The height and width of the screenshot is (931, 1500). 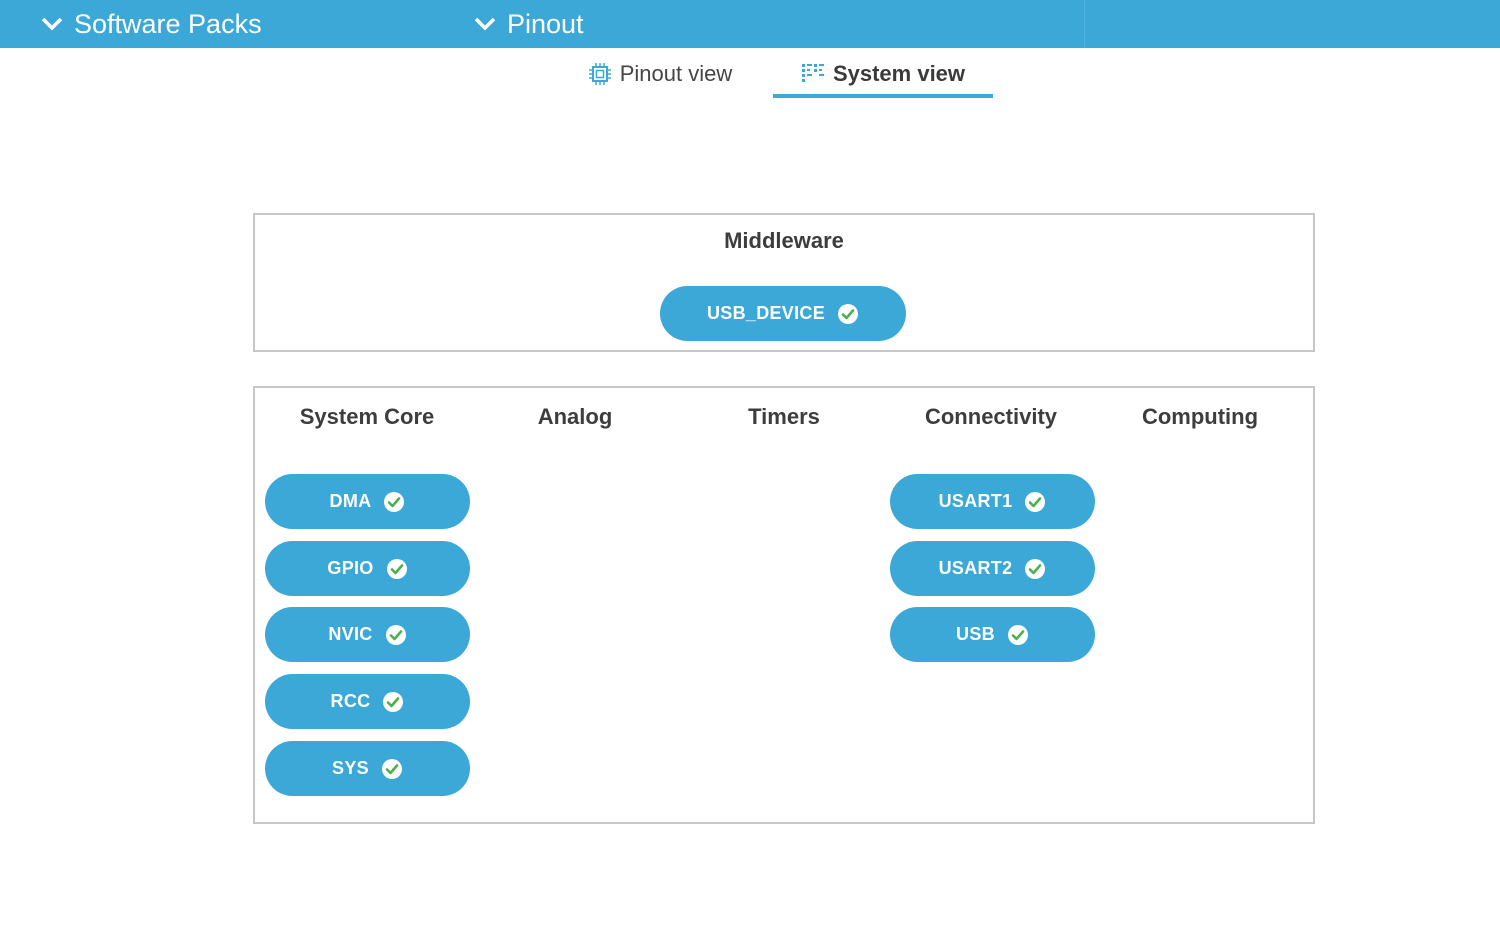 I want to click on column-title-analog: Analog, so click(x=575, y=417).